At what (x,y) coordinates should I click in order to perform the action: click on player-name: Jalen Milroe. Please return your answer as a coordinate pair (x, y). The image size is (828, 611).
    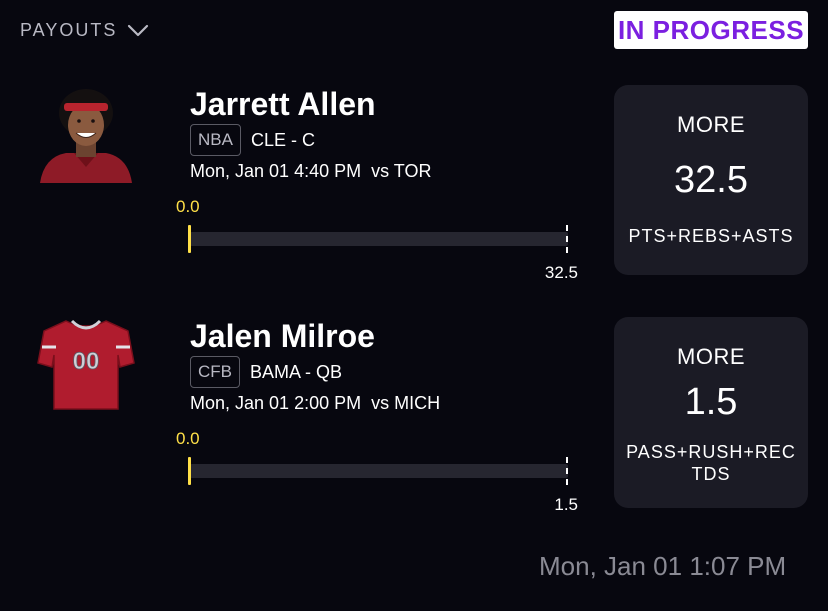
    Looking at the image, I should click on (282, 336).